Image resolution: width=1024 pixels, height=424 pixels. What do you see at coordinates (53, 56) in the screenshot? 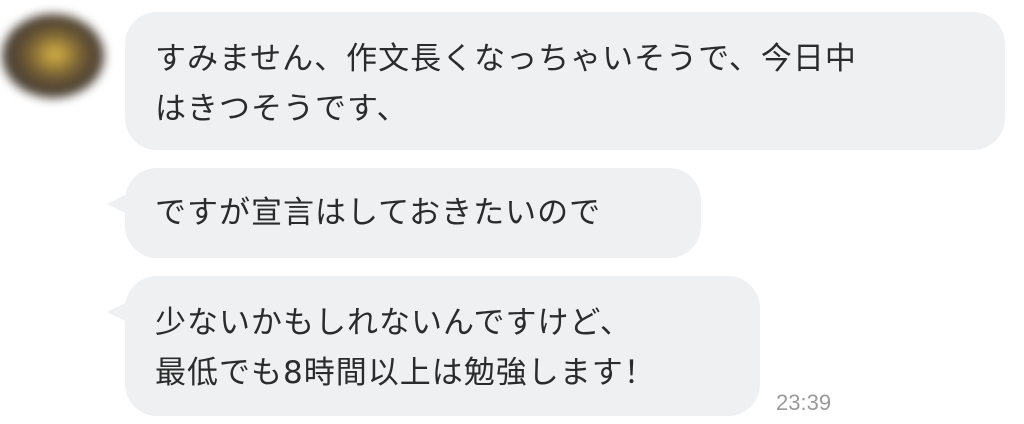
I see `avatar` at bounding box center [53, 56].